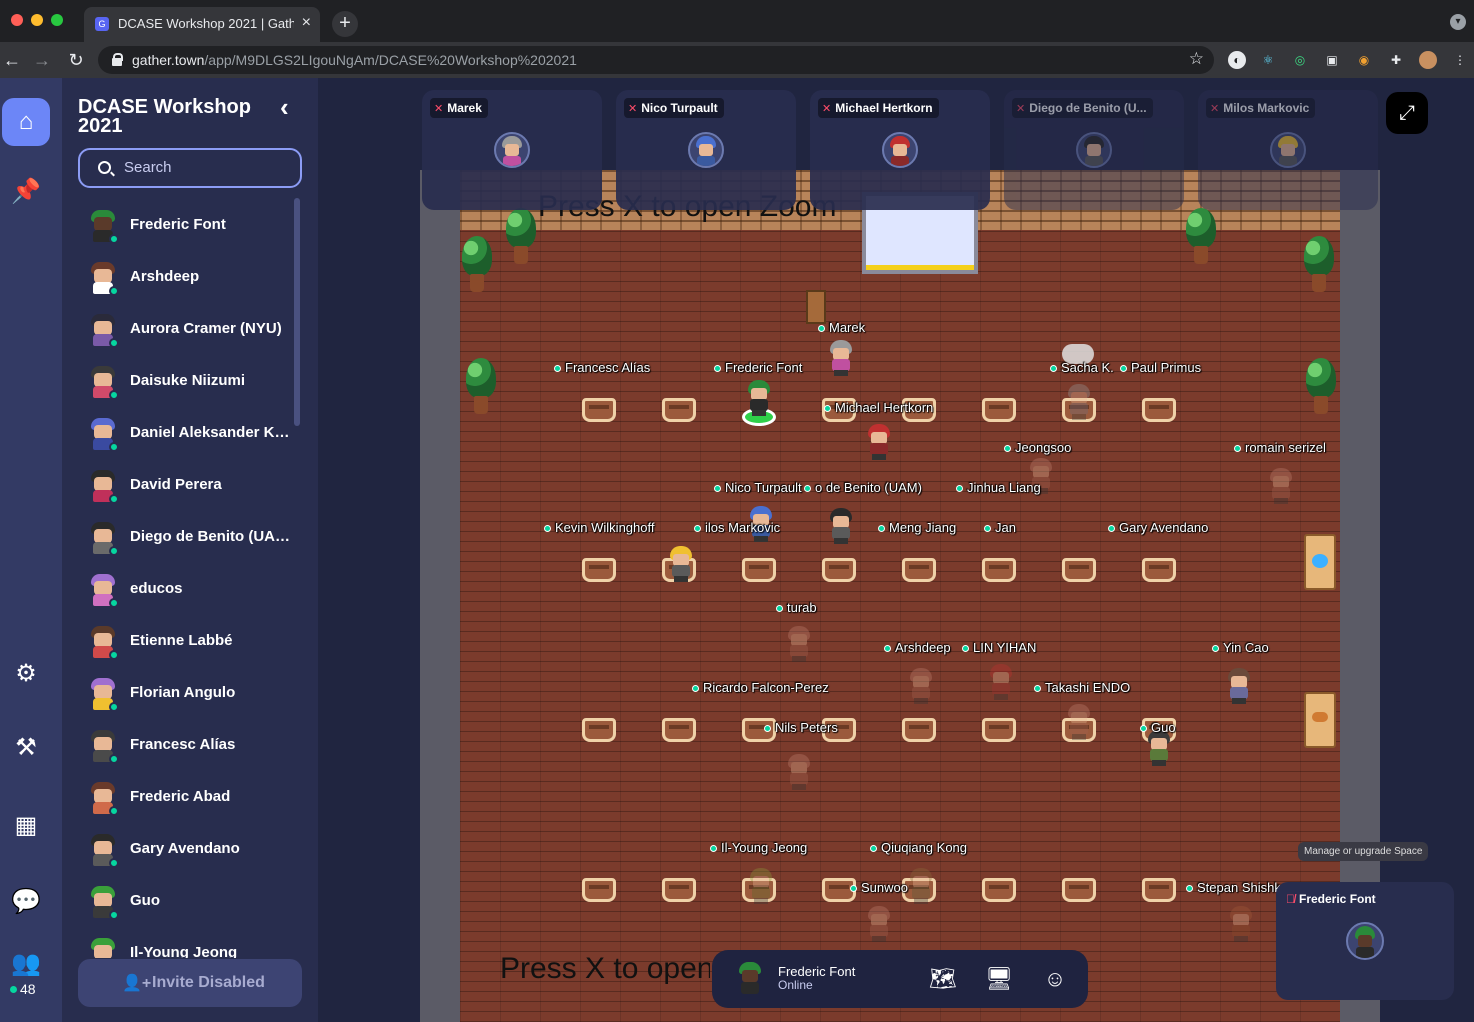 The width and height of the screenshot is (1474, 1022). What do you see at coordinates (706, 150) in the screenshot?
I see `video-tile: ✕ Nico Turpault` at bounding box center [706, 150].